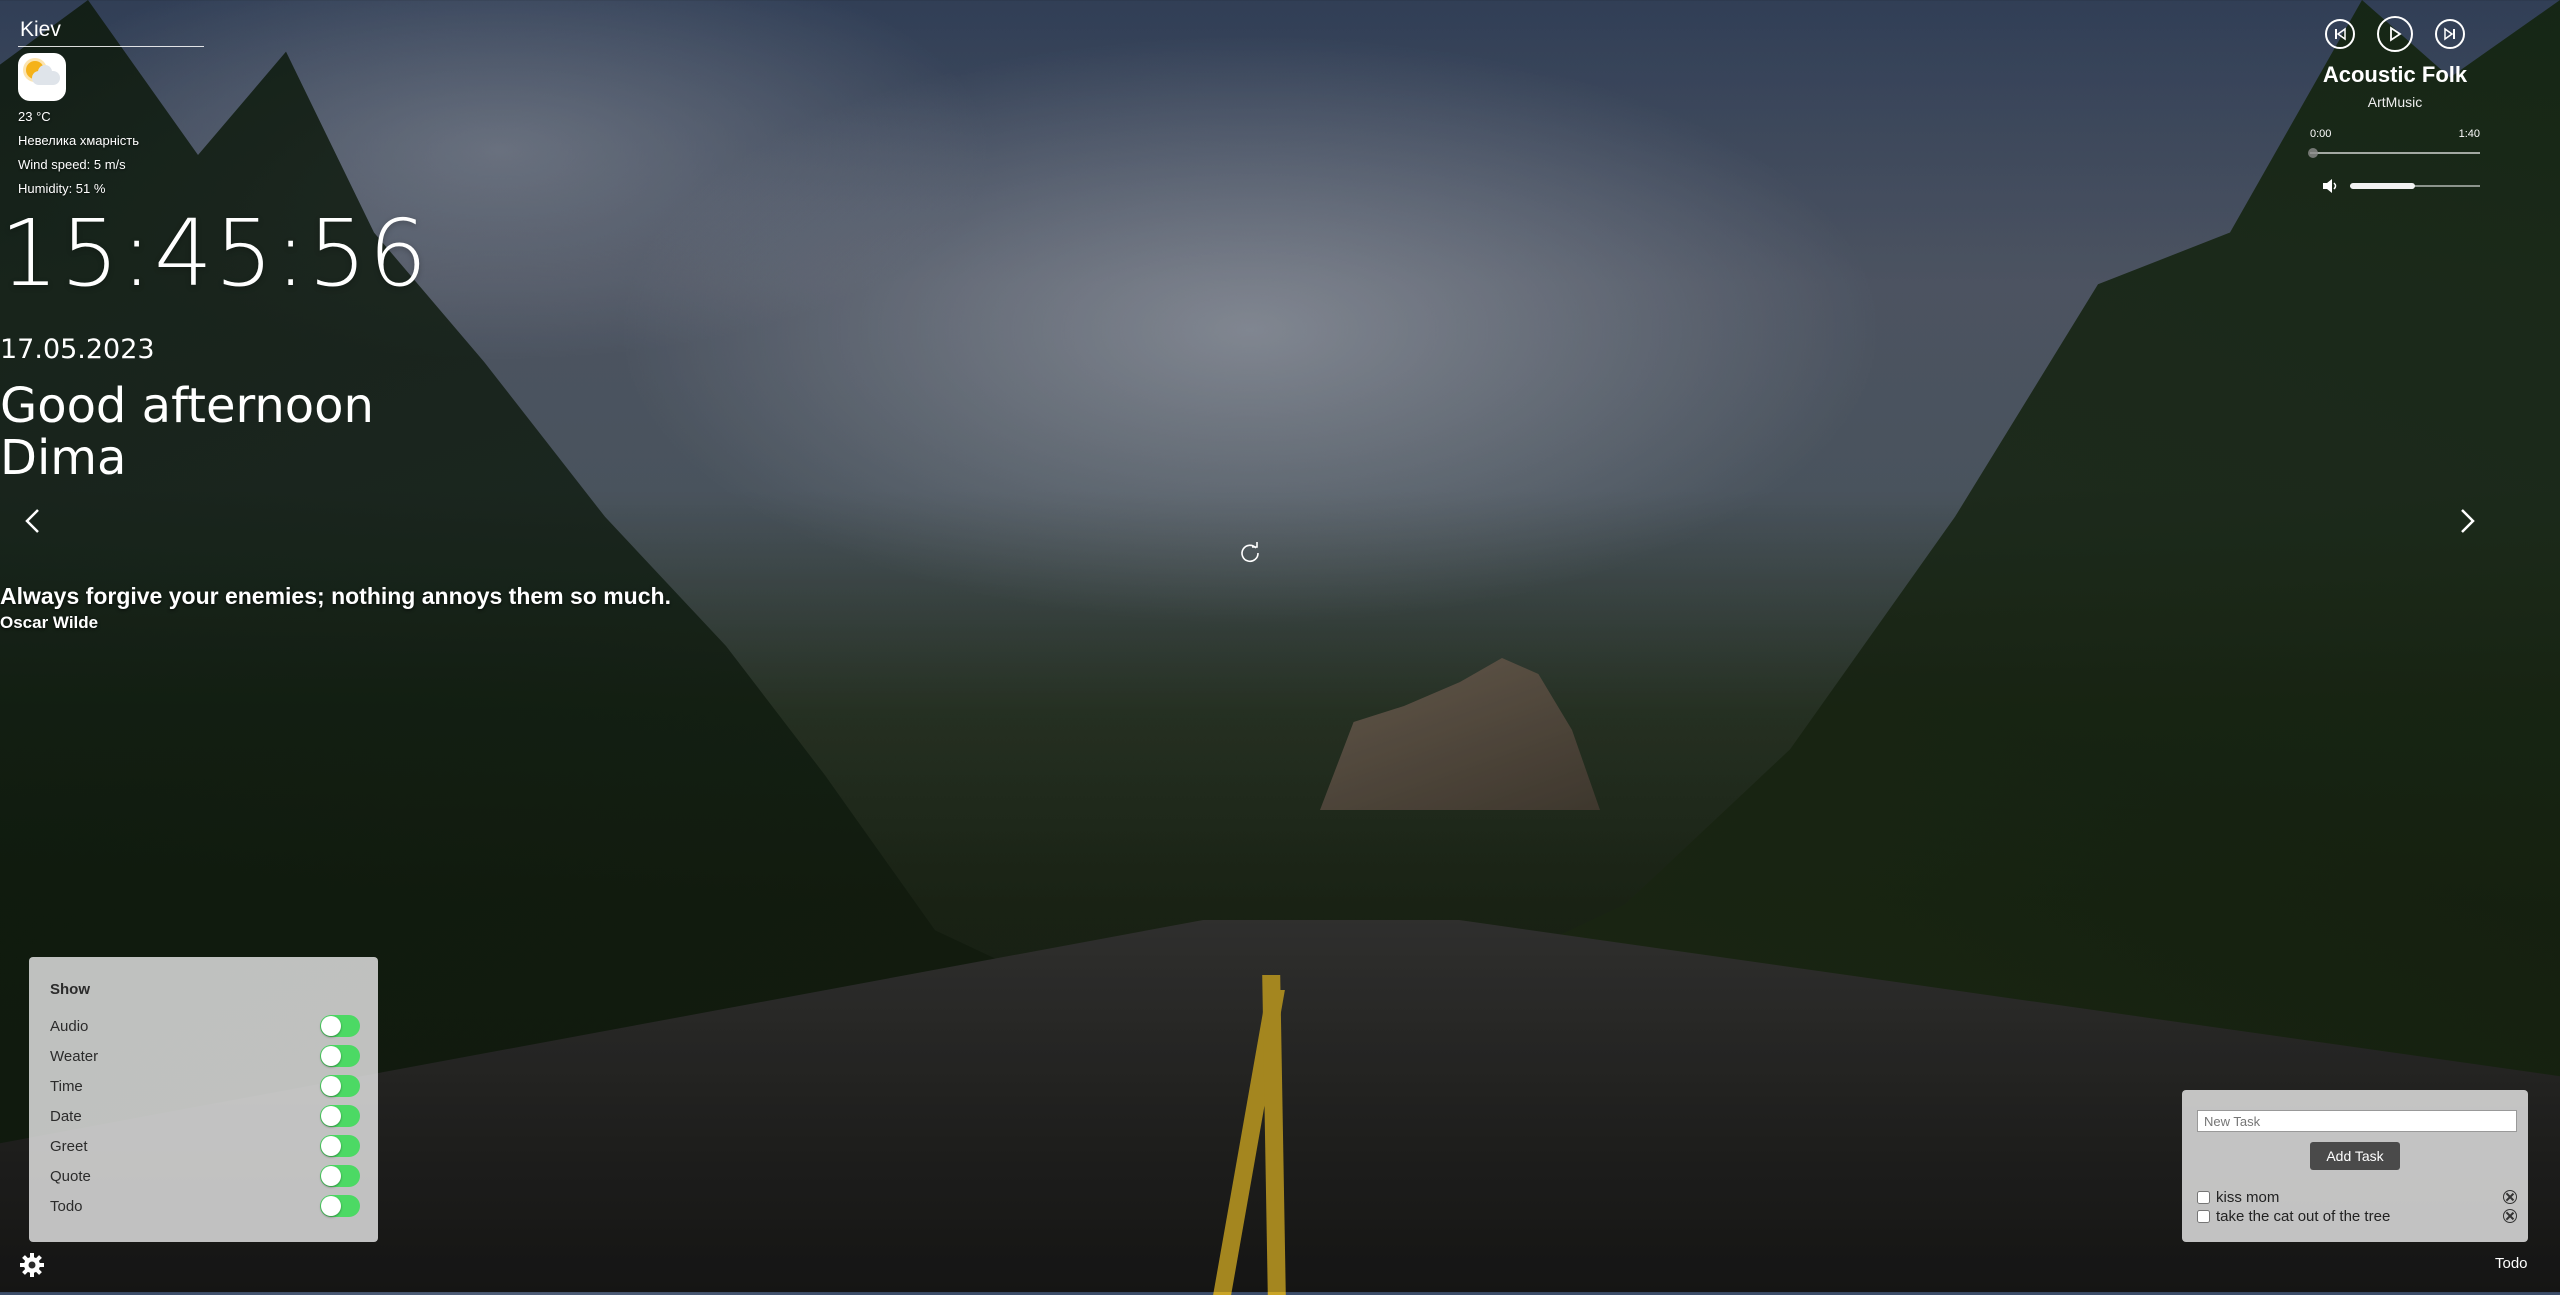 This screenshot has width=2560, height=1295. I want to click on task-text: take the cat out of the tree, so click(2303, 1216).